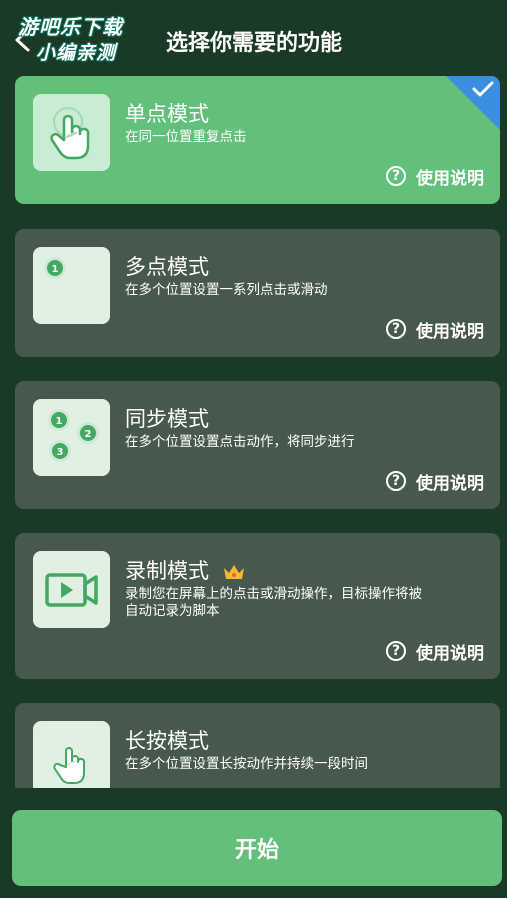  Describe the element at coordinates (246, 764) in the screenshot. I see `mode-description: 在多个位置设置长按动作并持续一段时间` at that location.